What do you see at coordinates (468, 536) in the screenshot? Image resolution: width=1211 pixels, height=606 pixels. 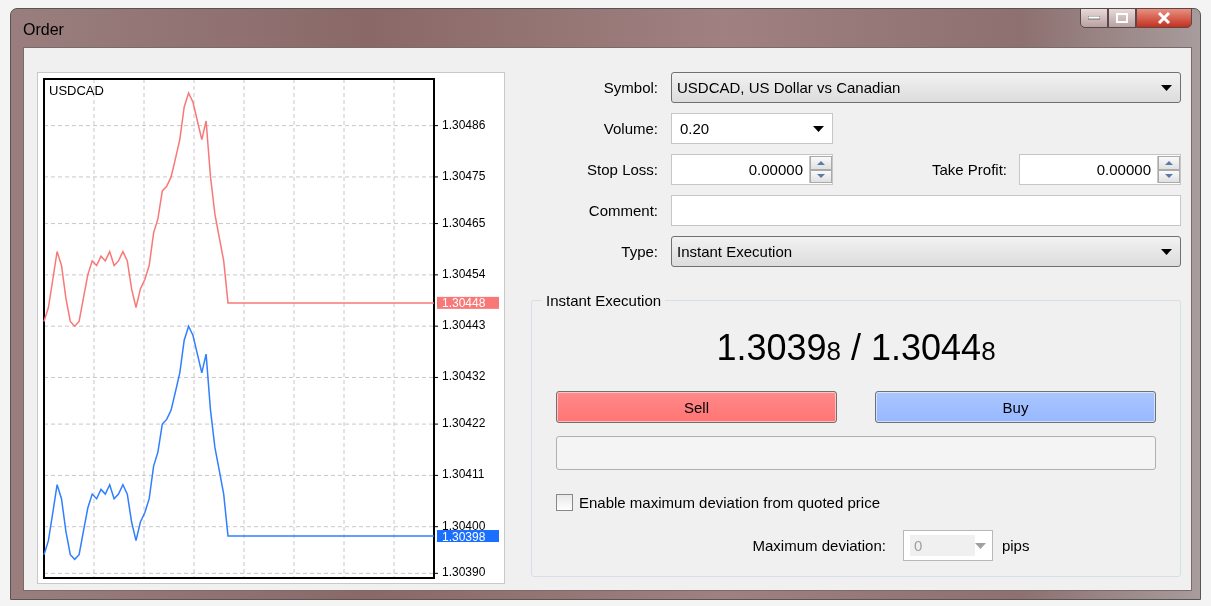 I see `price-tag: 1.30398` at bounding box center [468, 536].